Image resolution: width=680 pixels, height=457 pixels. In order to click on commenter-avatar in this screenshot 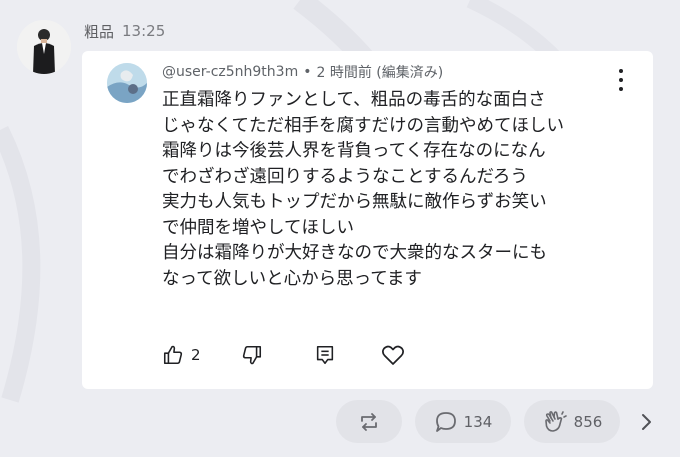, I will do `click(127, 83)`.